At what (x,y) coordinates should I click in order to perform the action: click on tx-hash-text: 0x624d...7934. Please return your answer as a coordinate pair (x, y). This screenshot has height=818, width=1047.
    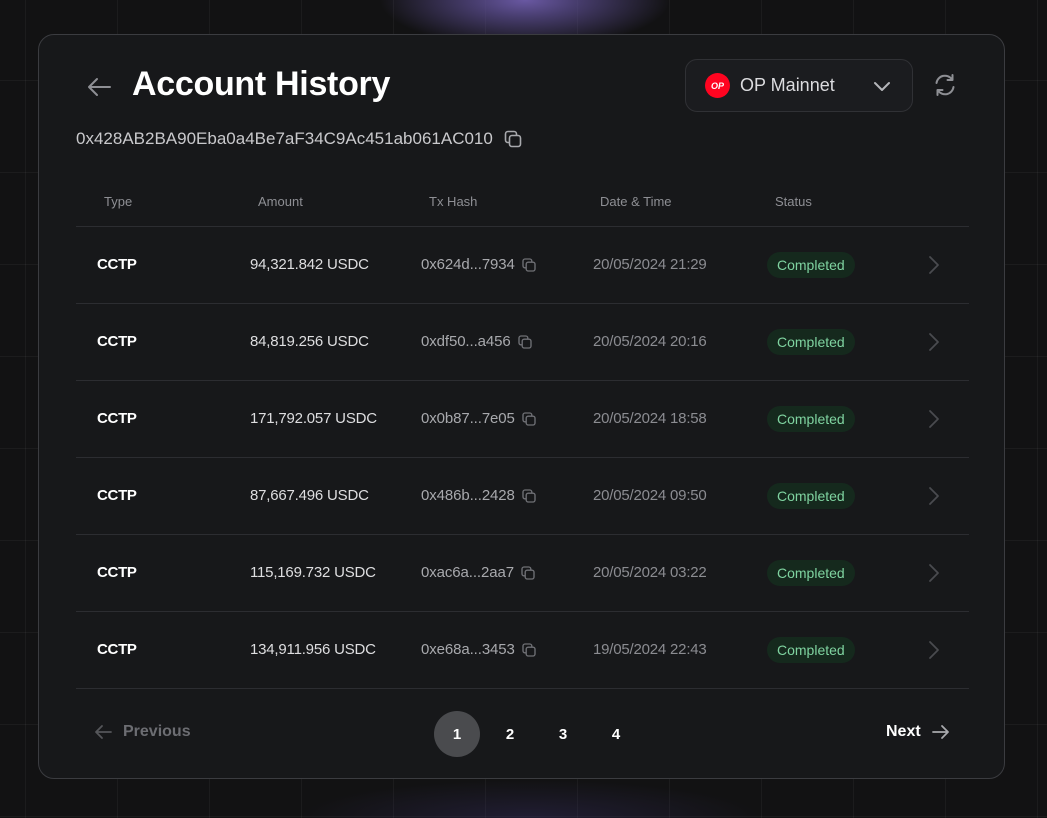
    Looking at the image, I should click on (468, 264).